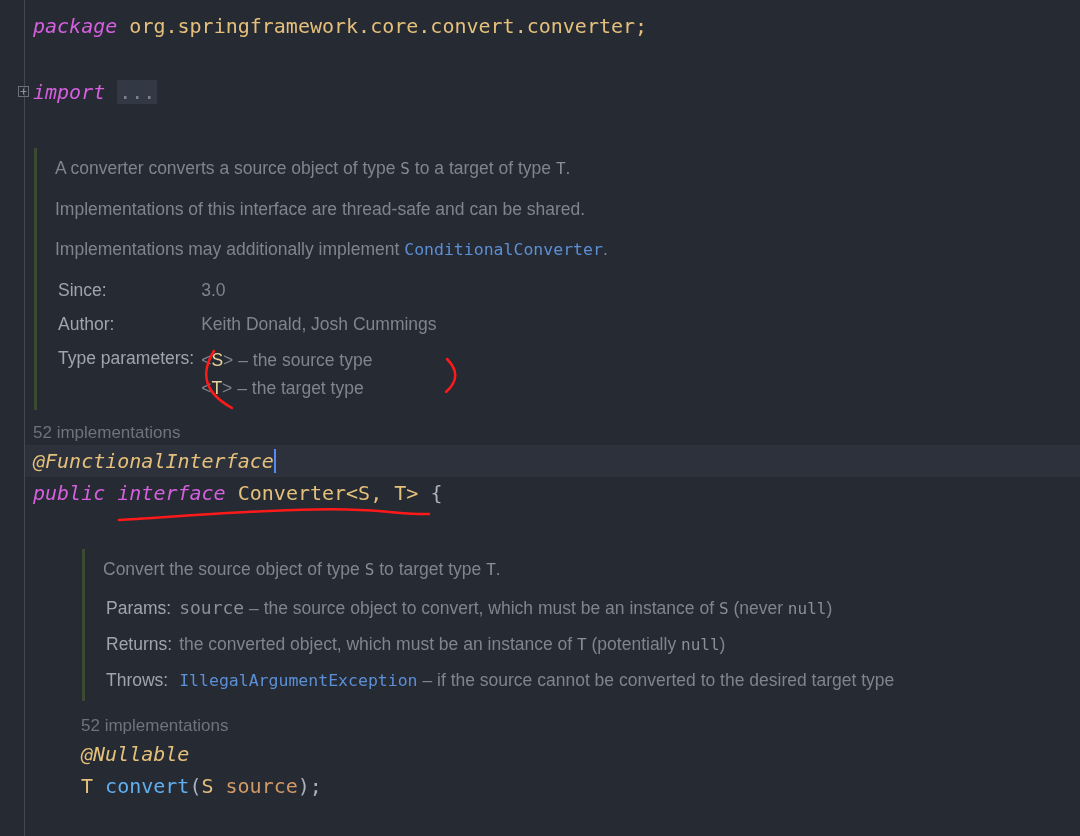 This screenshot has width=1080, height=836. I want to click on expand-icon, so click(23, 91).